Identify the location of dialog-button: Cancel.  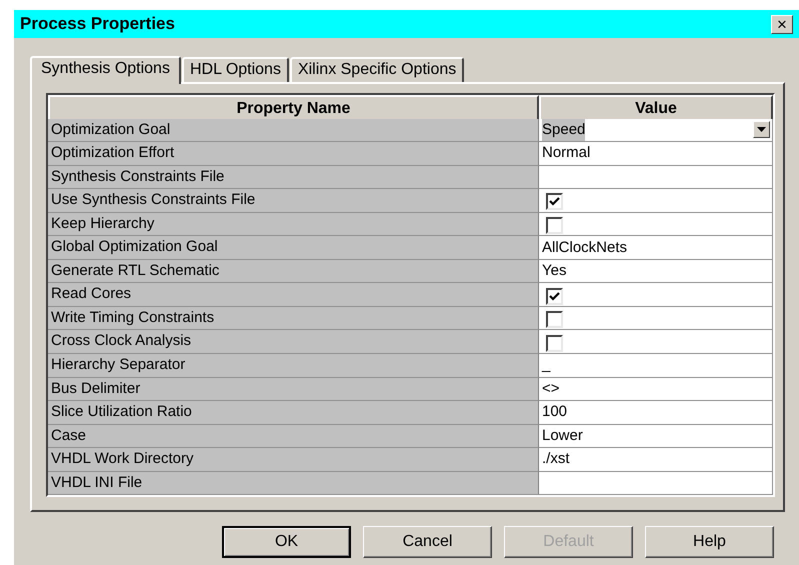
(427, 542).